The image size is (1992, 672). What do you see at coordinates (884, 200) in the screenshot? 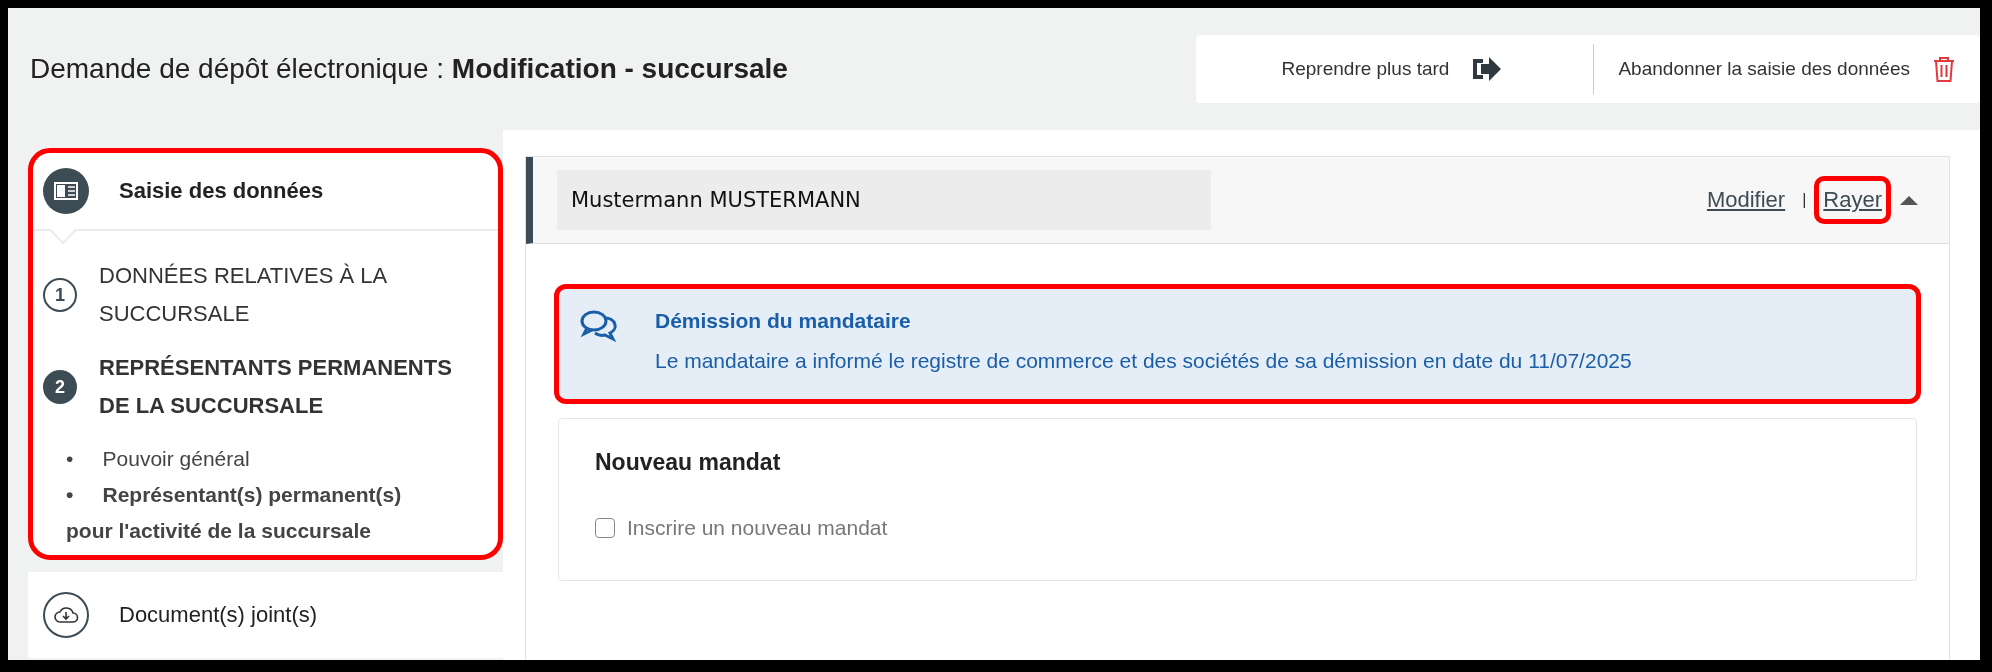
I see `name-field: Mustermann MUSTERMANN` at bounding box center [884, 200].